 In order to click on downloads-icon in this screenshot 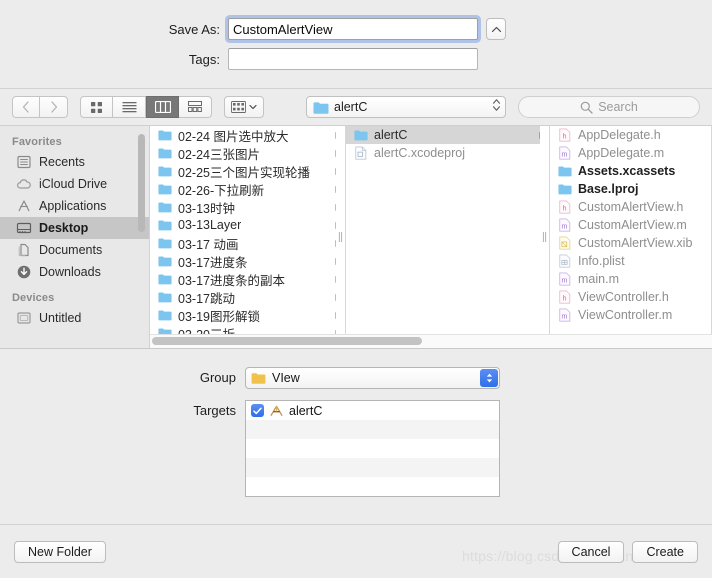, I will do `click(24, 272)`.